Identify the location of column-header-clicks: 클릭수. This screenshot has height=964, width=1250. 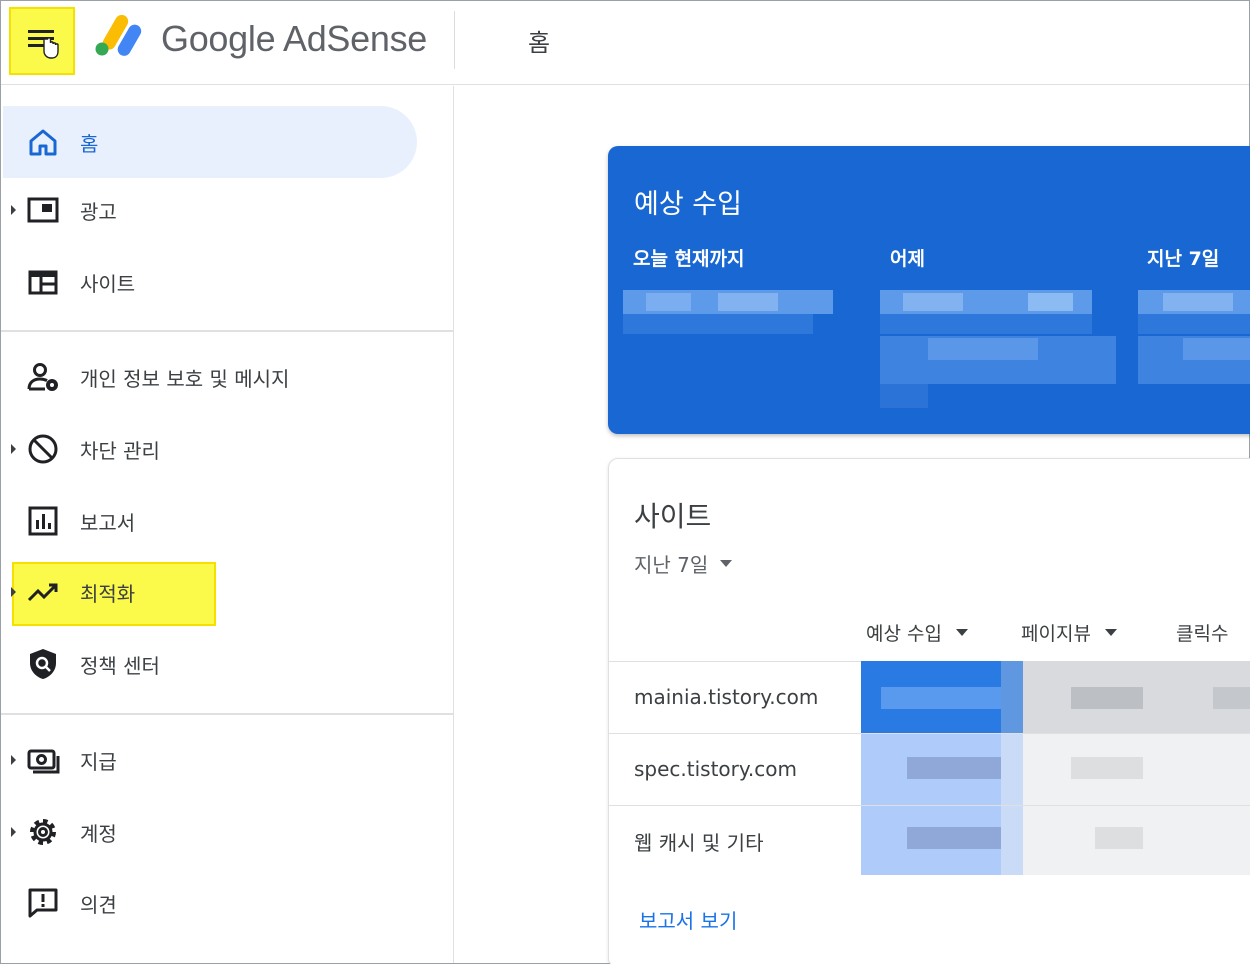
(1202, 632).